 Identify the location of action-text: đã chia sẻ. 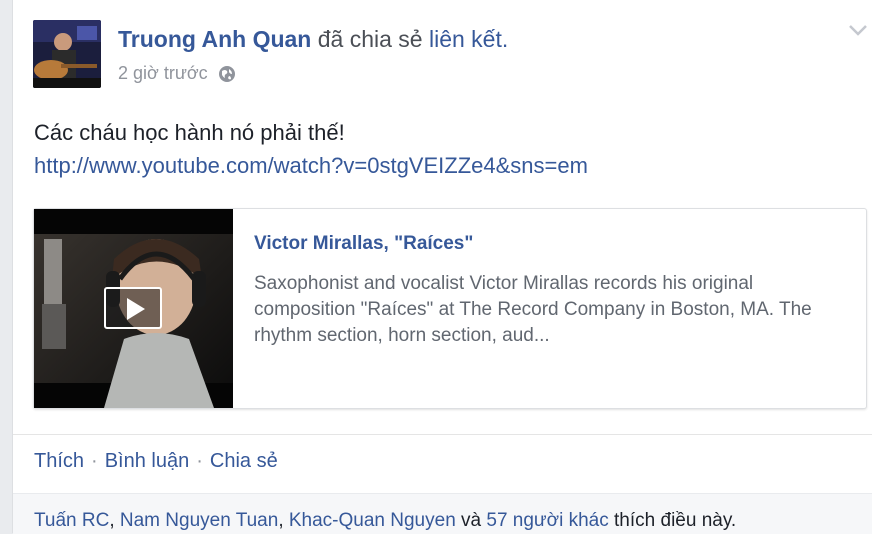
(370, 39).